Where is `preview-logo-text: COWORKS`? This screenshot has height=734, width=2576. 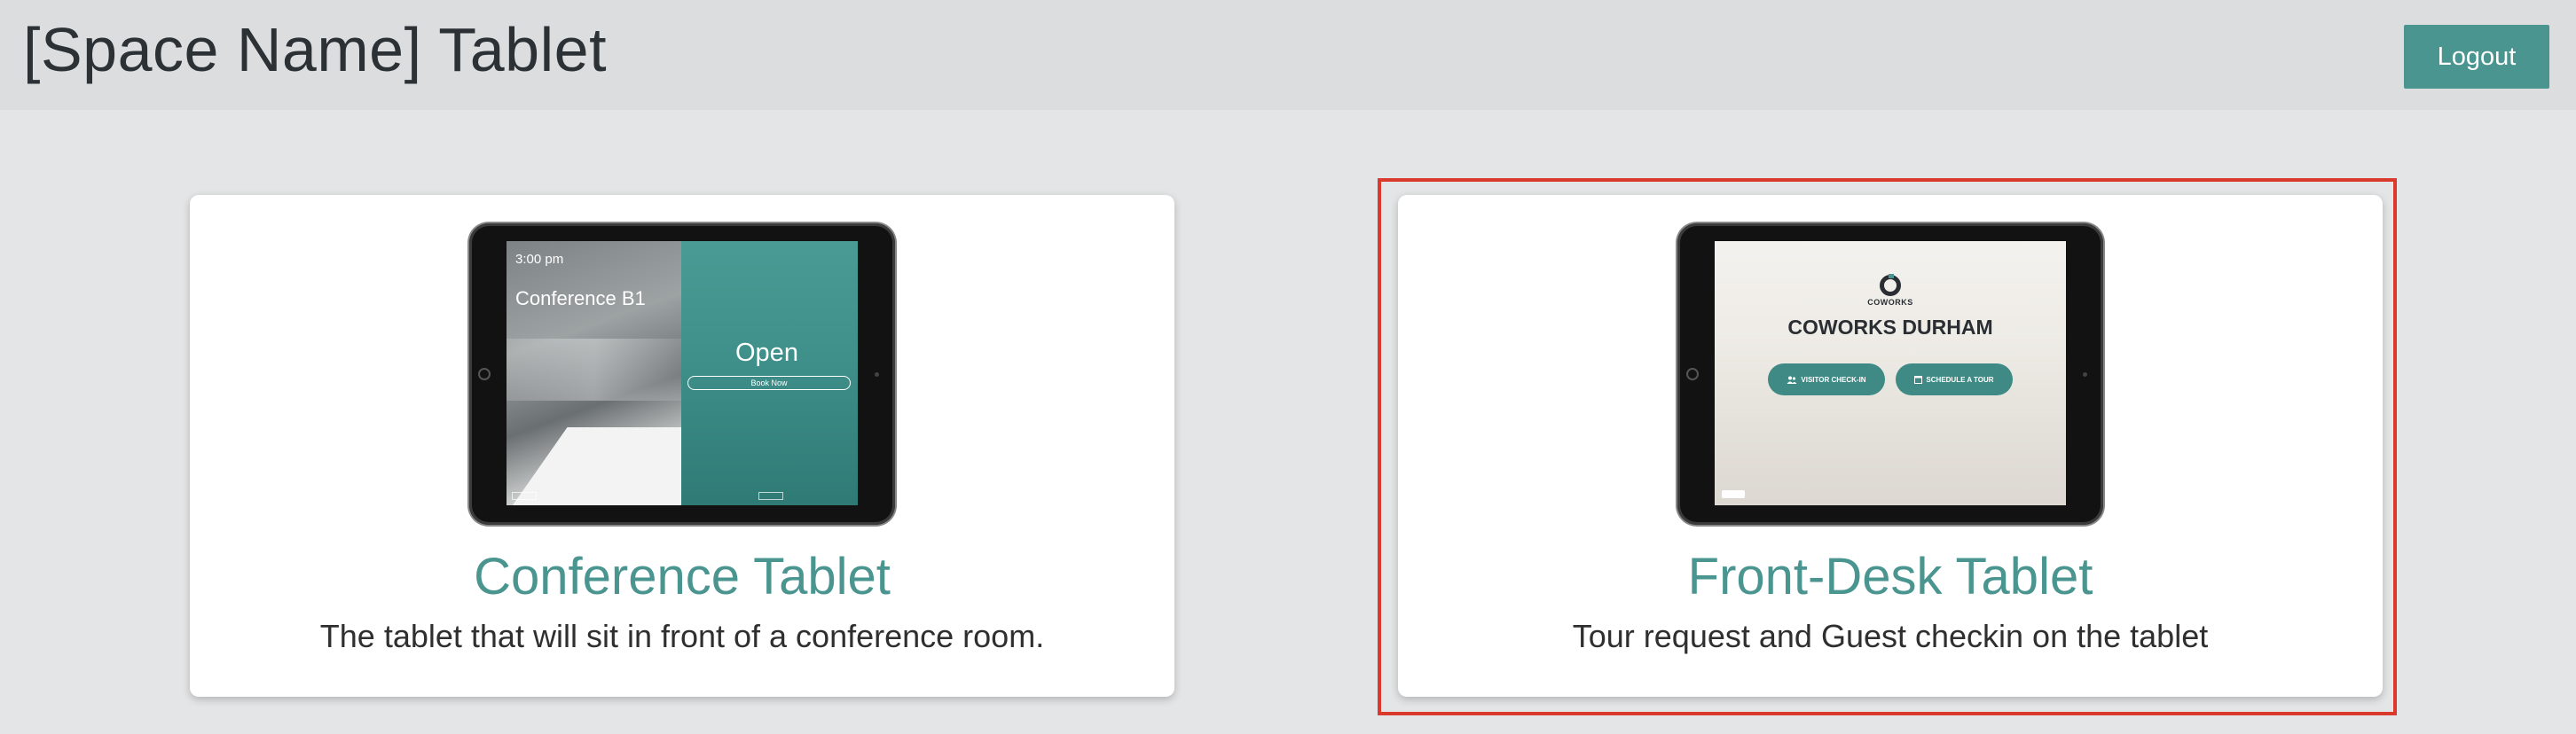 preview-logo-text: COWORKS is located at coordinates (1890, 302).